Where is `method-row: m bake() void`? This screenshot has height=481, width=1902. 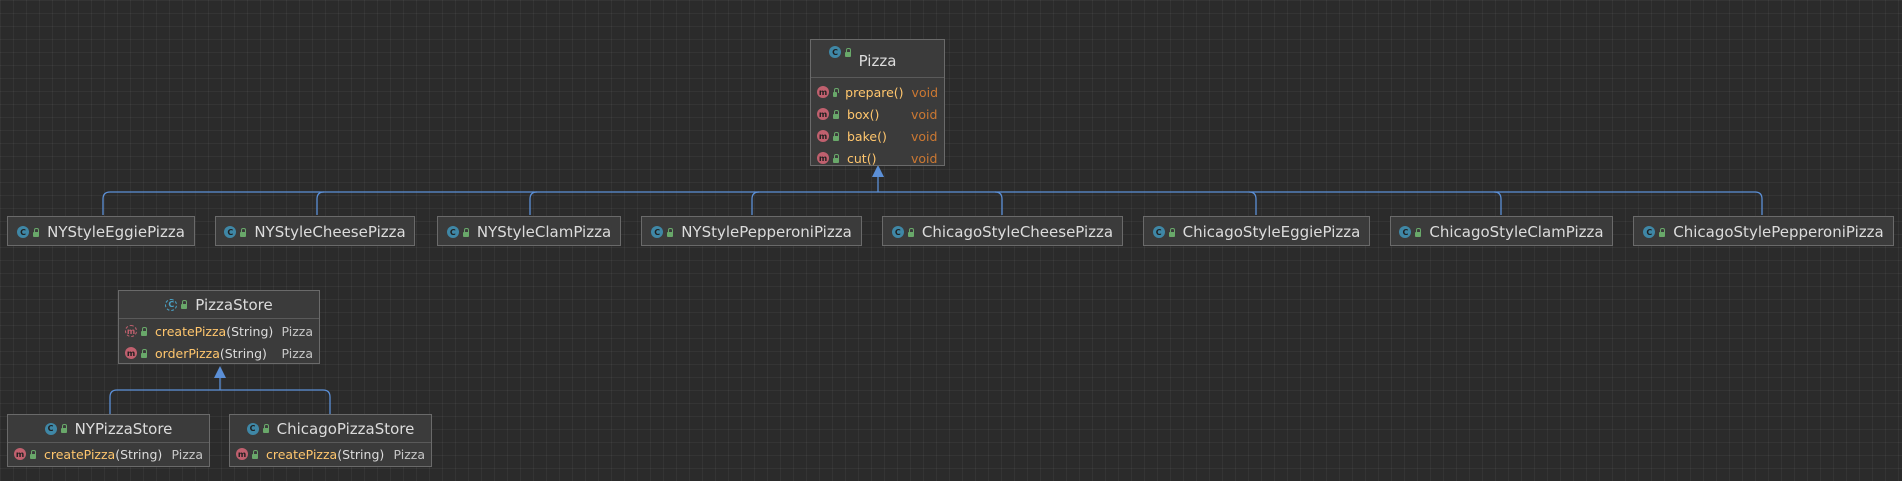 method-row: m bake() void is located at coordinates (877, 136).